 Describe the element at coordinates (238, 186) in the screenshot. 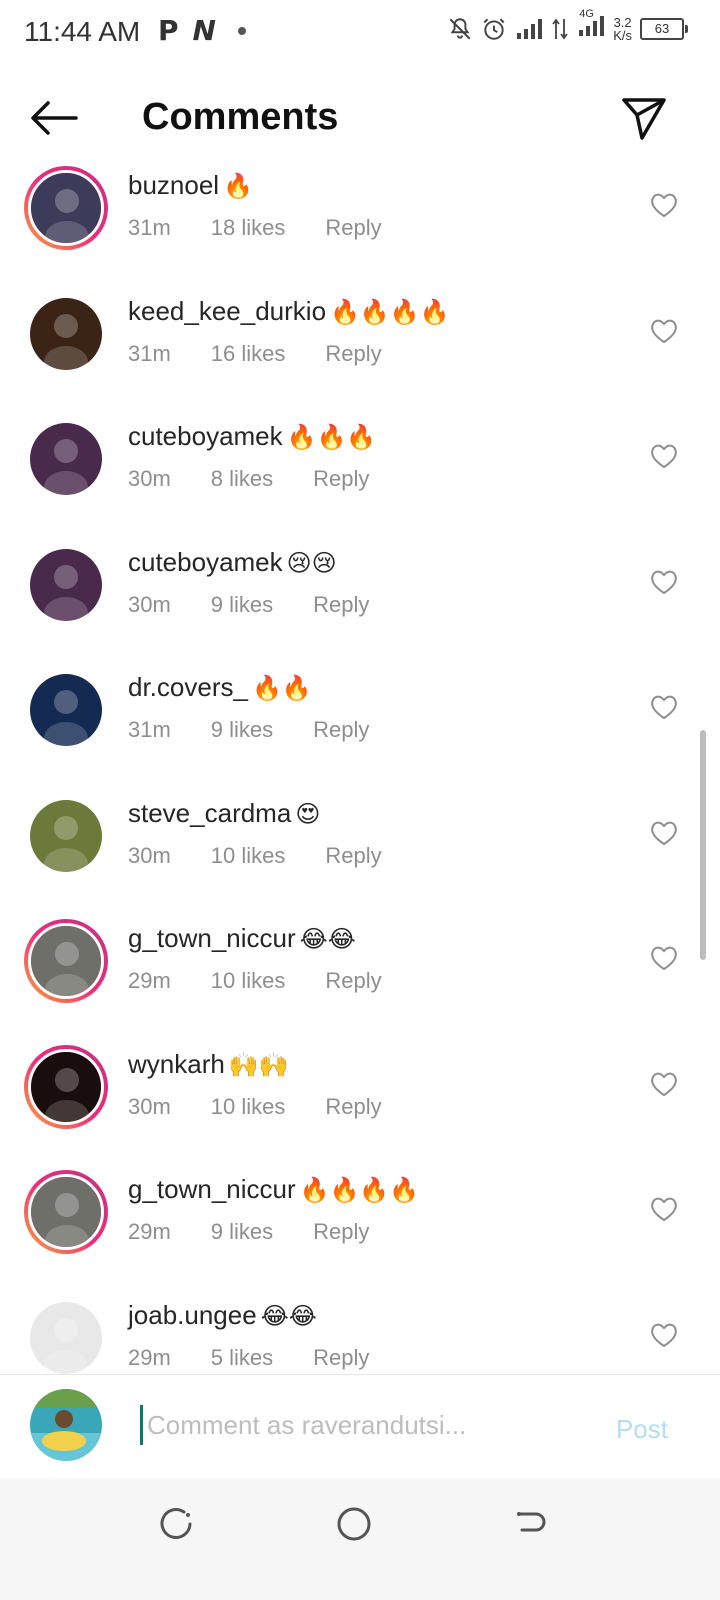

I see `comment-text: 🔥` at that location.